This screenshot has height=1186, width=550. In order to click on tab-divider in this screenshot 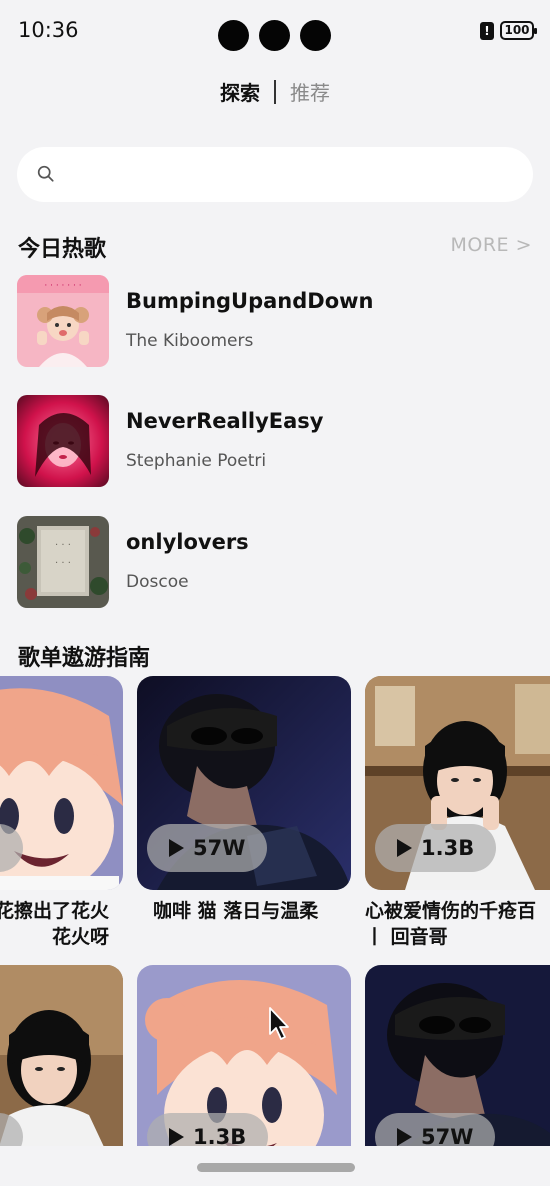, I will do `click(275, 91)`.